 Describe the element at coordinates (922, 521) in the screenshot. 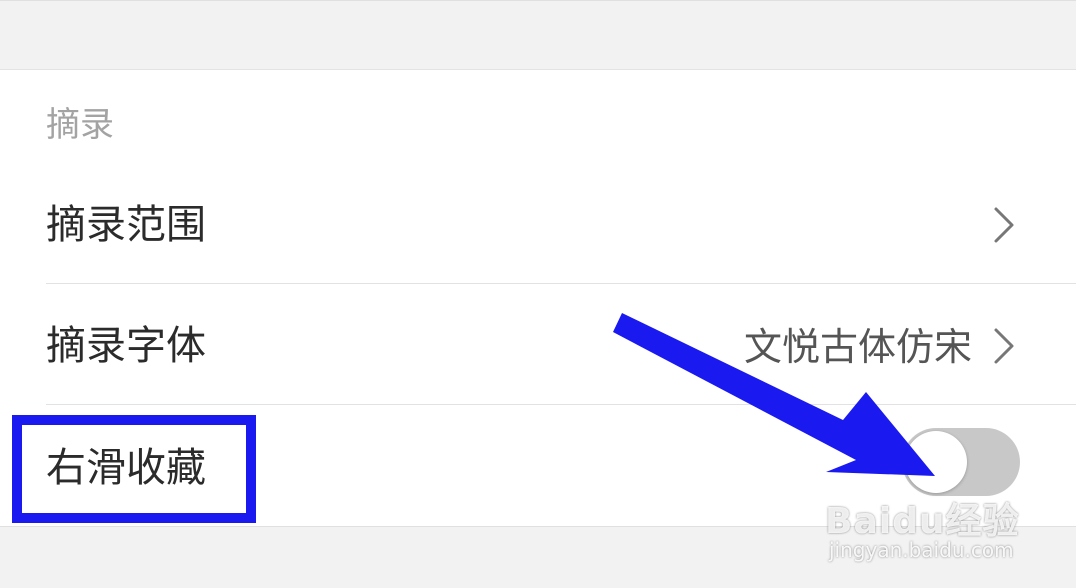

I see `watermark-logo-text: Baidu经验` at that location.